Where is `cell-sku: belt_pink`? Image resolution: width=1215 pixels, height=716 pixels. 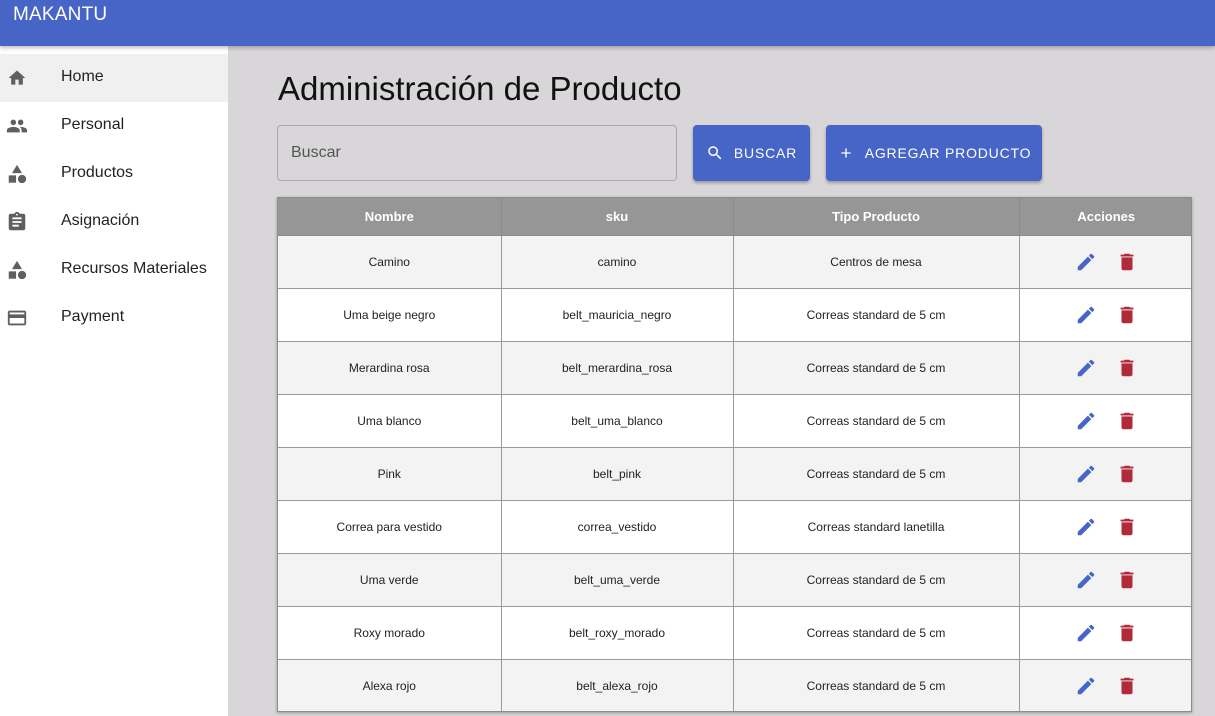 cell-sku: belt_pink is located at coordinates (617, 474).